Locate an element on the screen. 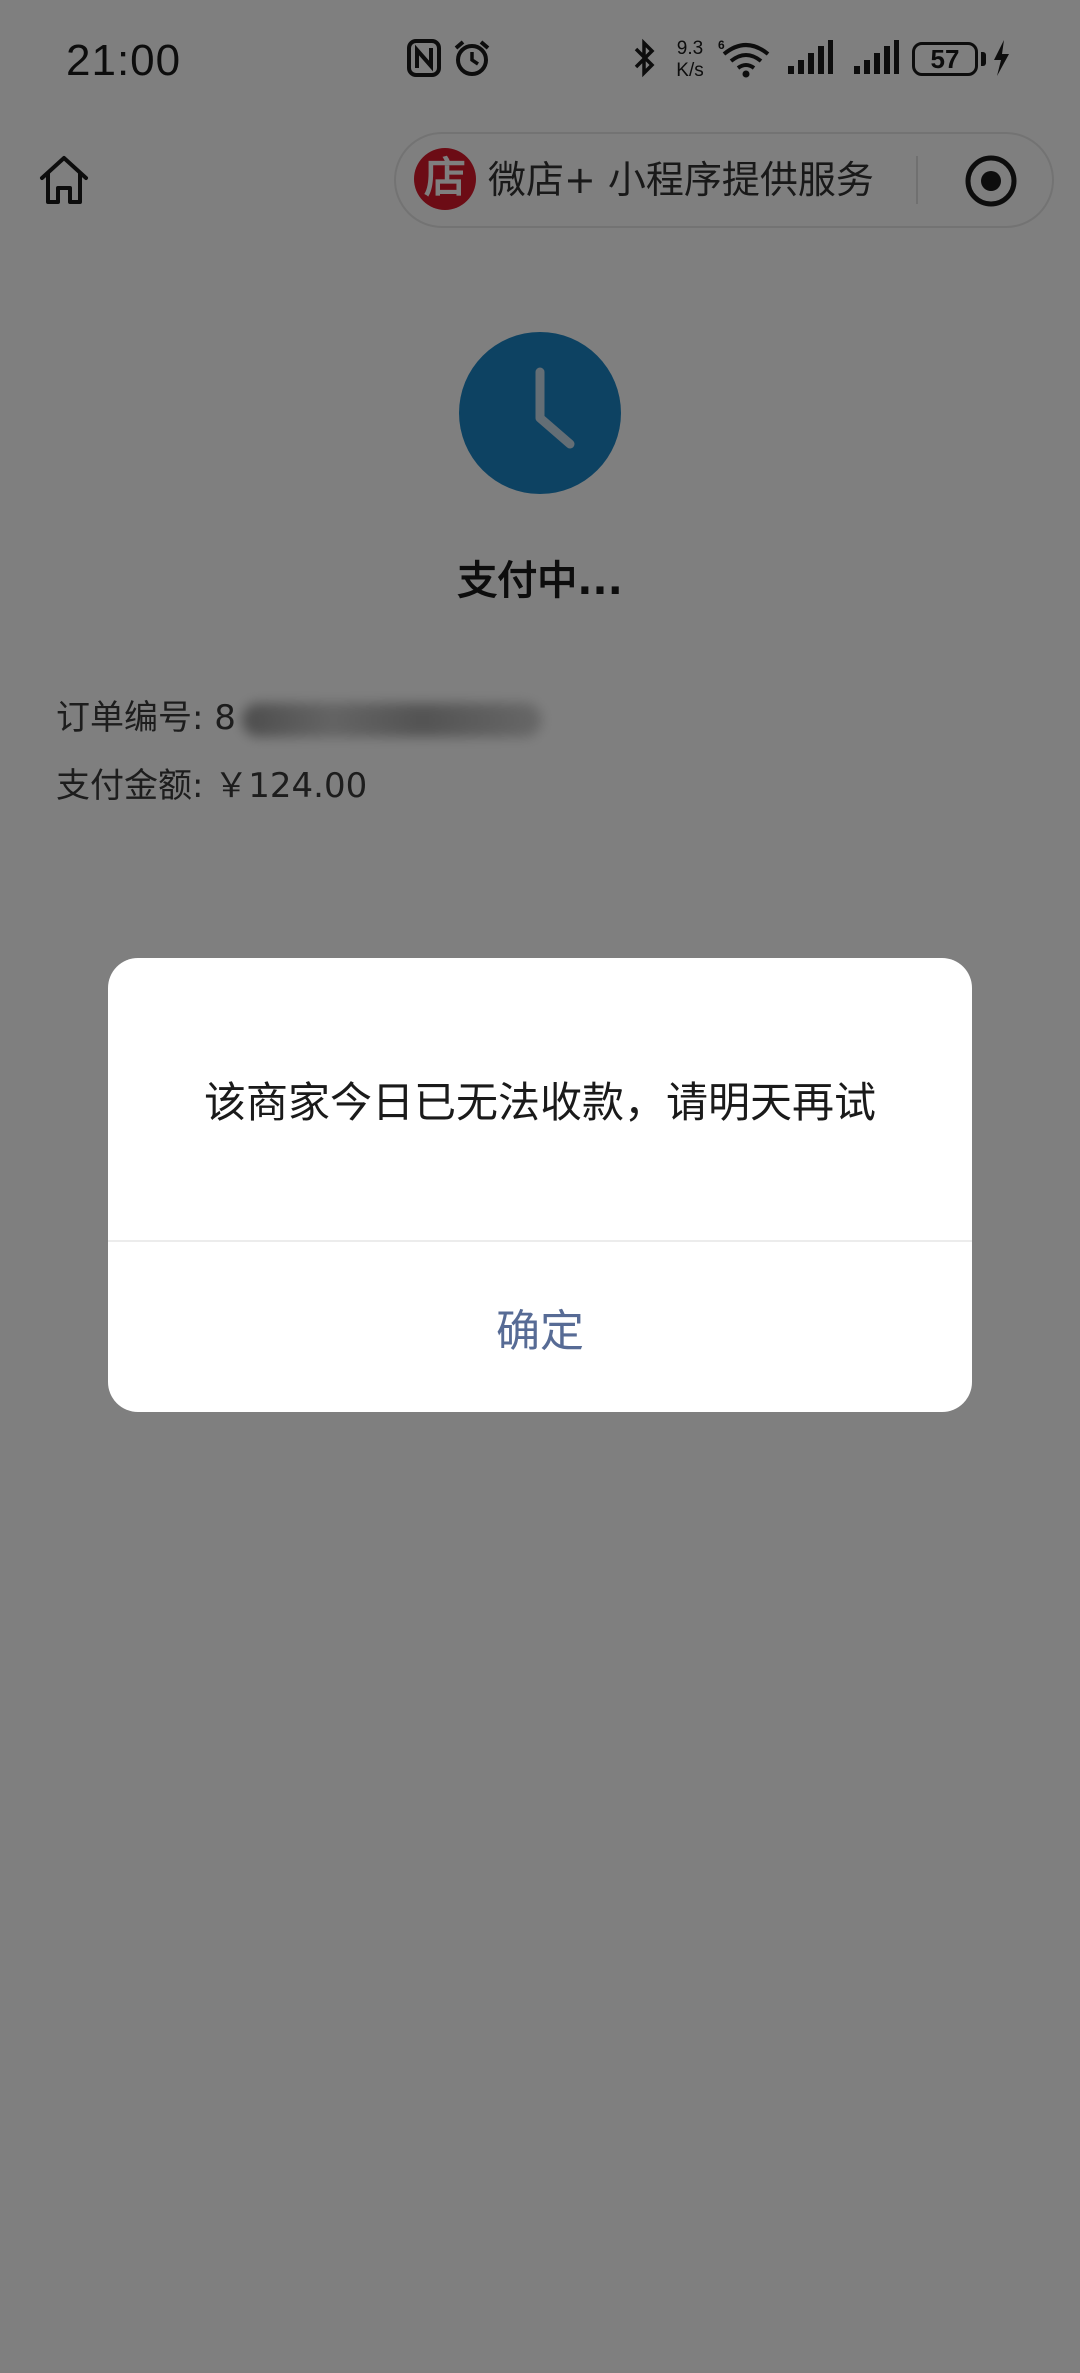 The image size is (1080, 2373). confirm-button: 确定 is located at coordinates (540, 1327).